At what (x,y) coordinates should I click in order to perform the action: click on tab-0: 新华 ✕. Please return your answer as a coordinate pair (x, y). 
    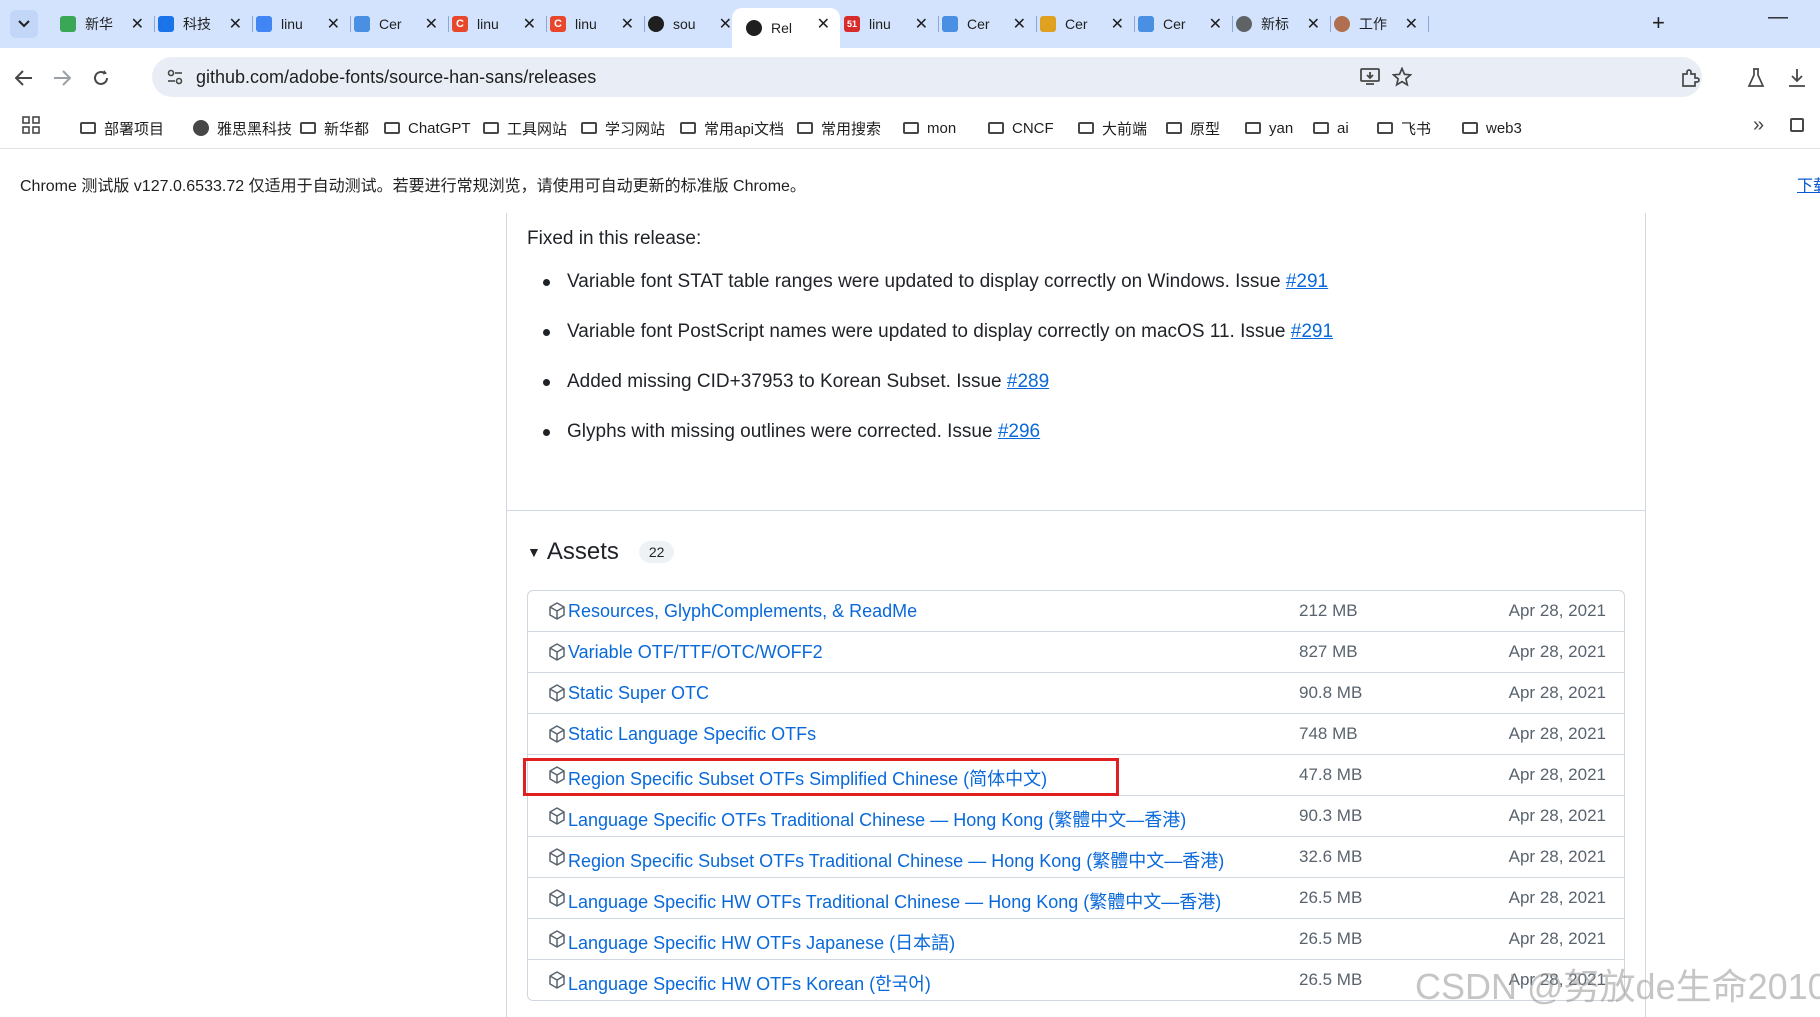
    Looking at the image, I should click on (100, 24).